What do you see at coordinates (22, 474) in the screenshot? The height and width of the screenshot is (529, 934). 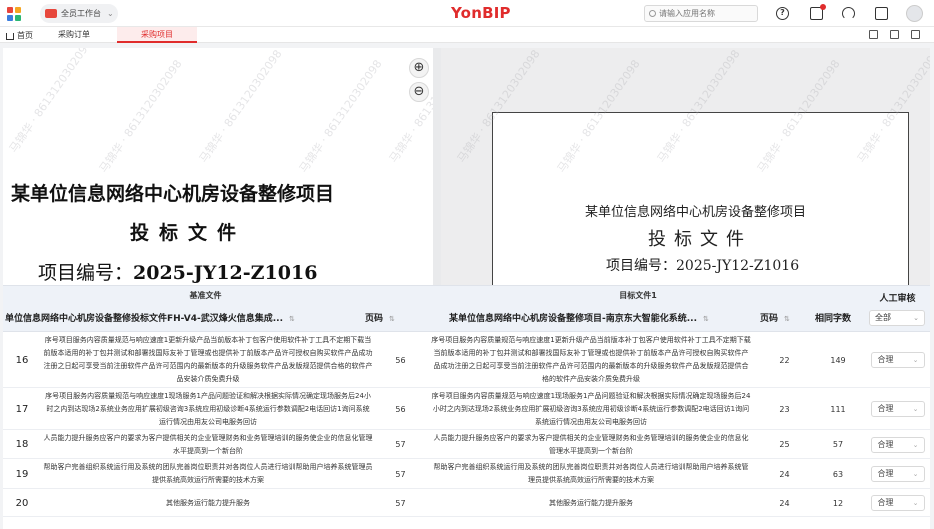 I see `row-index: 19` at bounding box center [22, 474].